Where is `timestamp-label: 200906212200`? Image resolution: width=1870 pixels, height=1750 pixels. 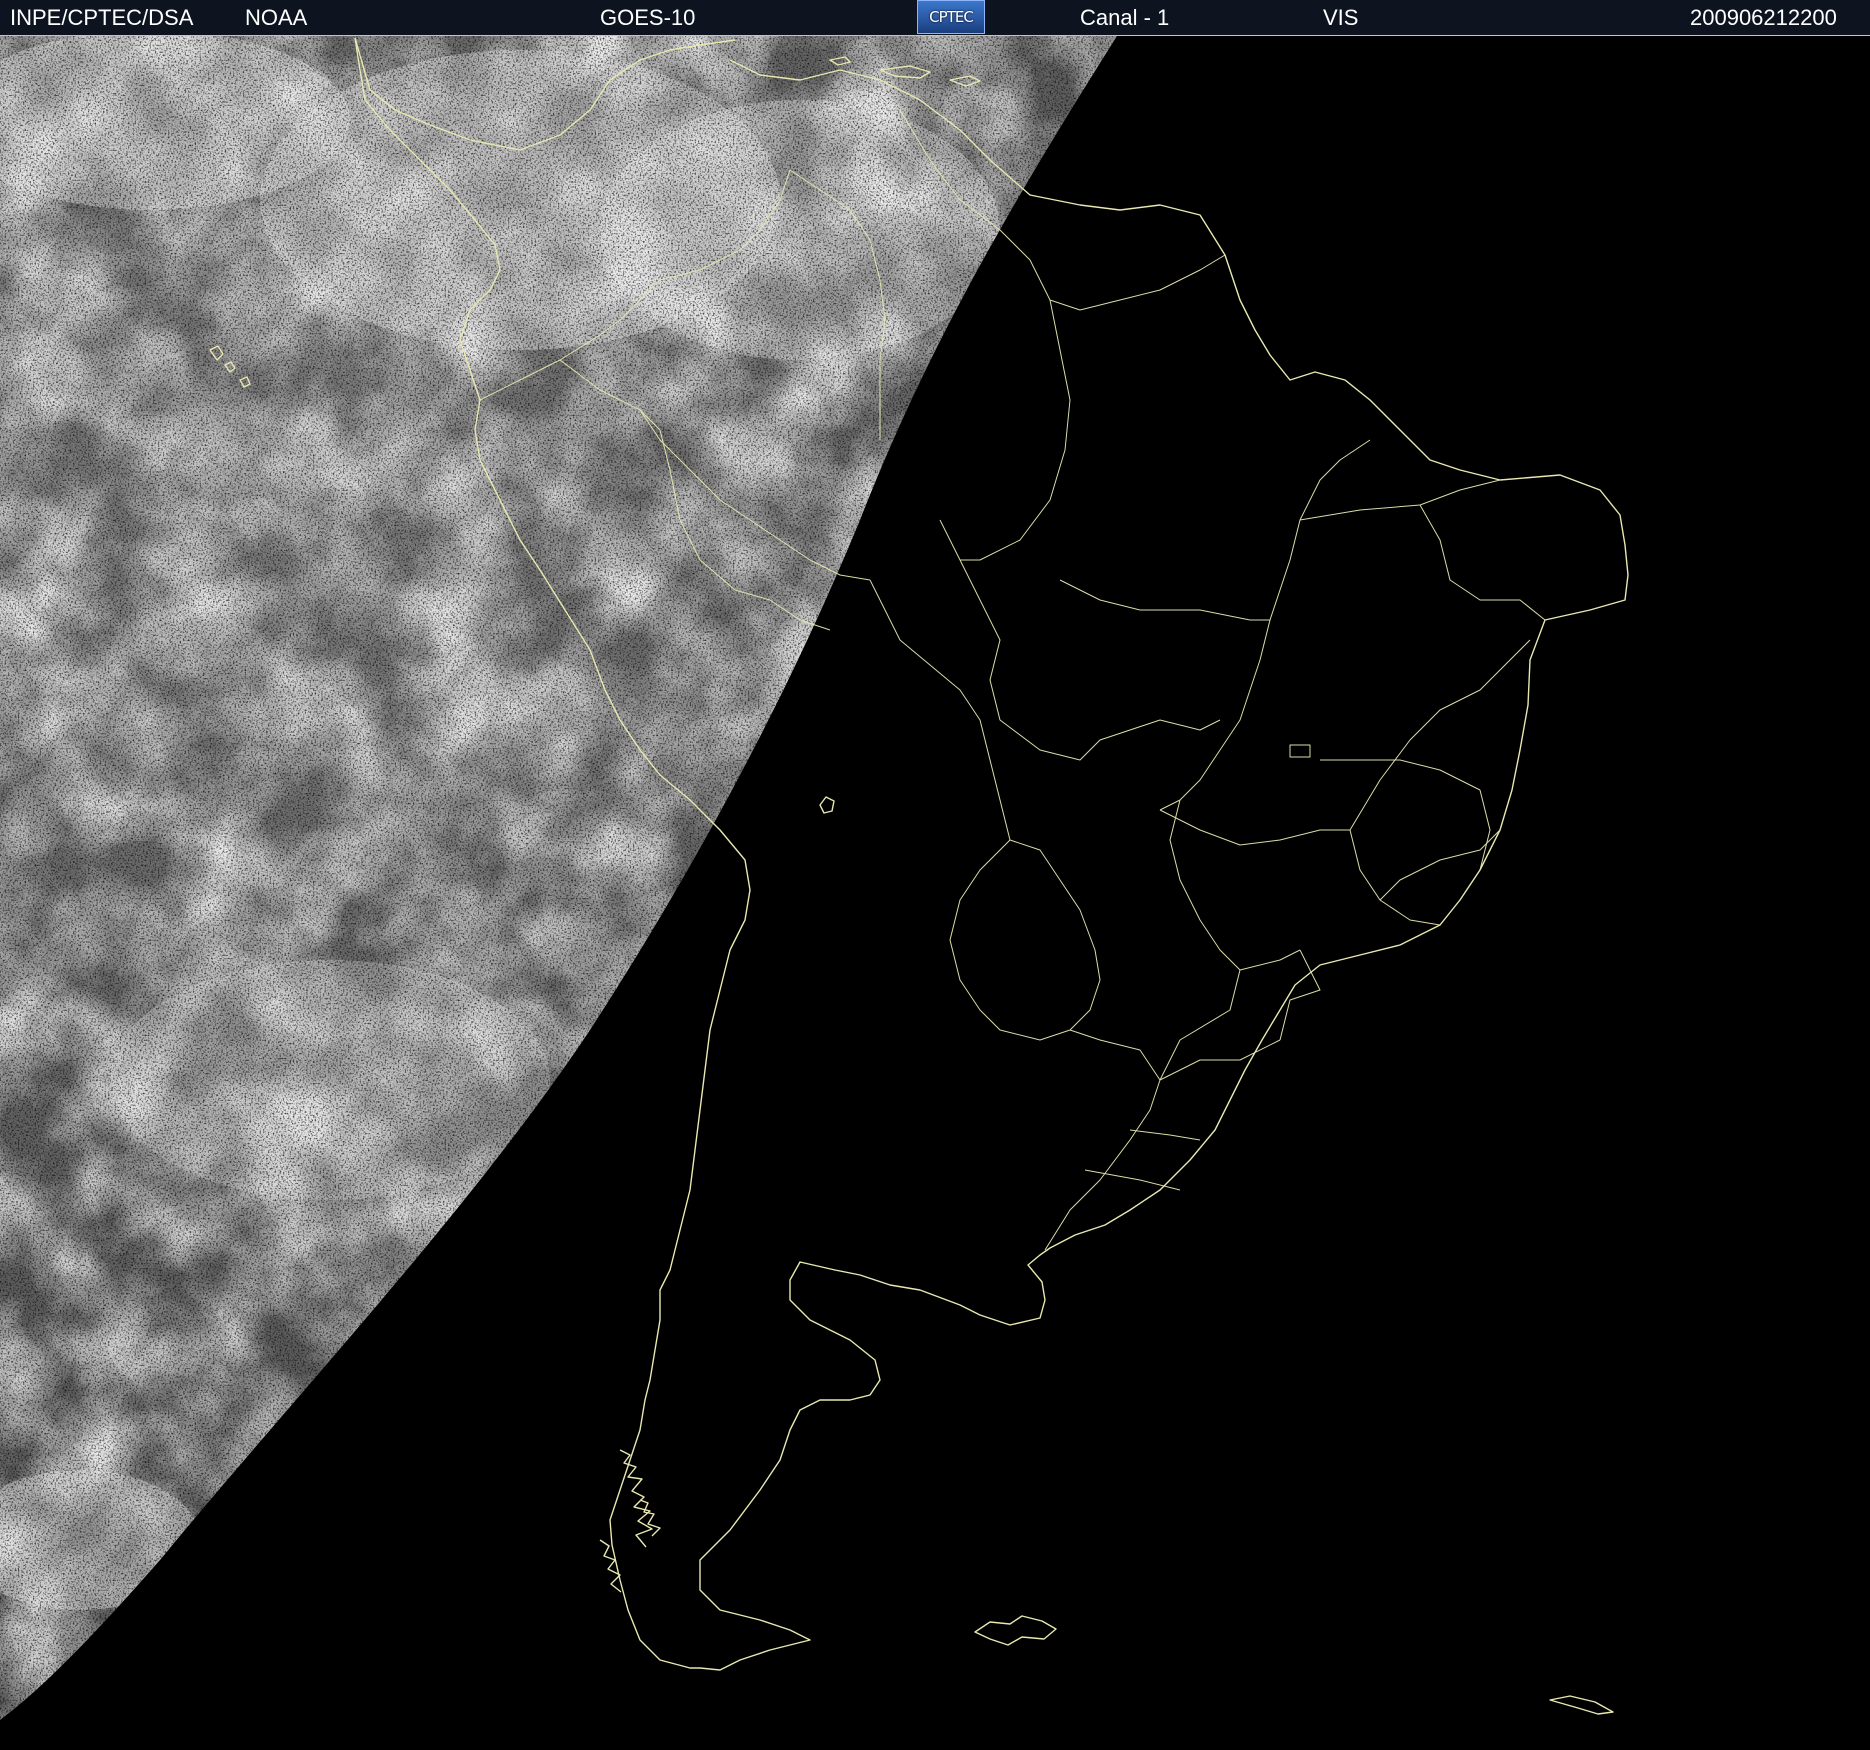
timestamp-label: 200906212200 is located at coordinates (1763, 17).